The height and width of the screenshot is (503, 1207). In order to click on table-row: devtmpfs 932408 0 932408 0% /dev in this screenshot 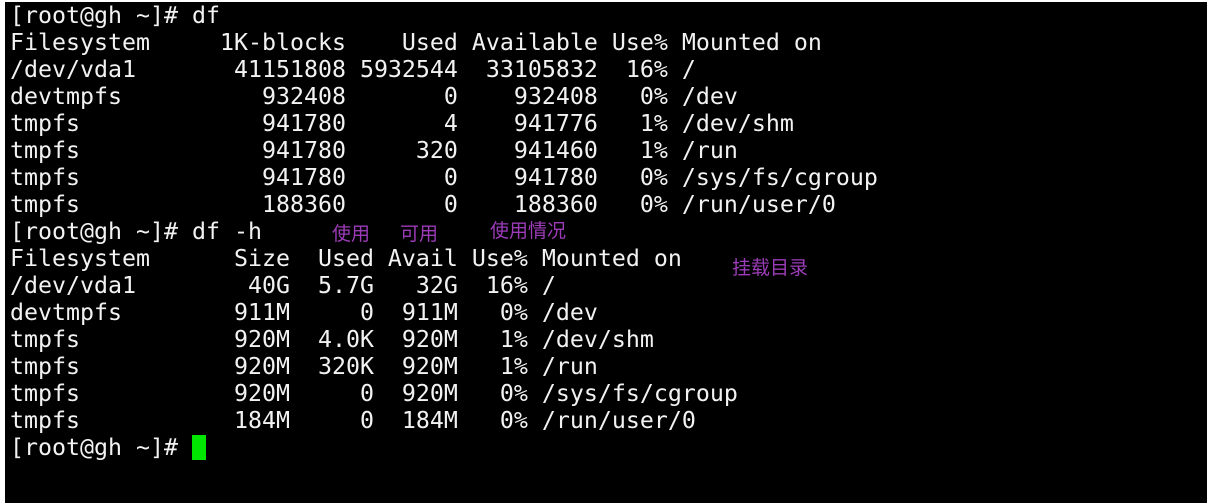, I will do `click(374, 96)`.